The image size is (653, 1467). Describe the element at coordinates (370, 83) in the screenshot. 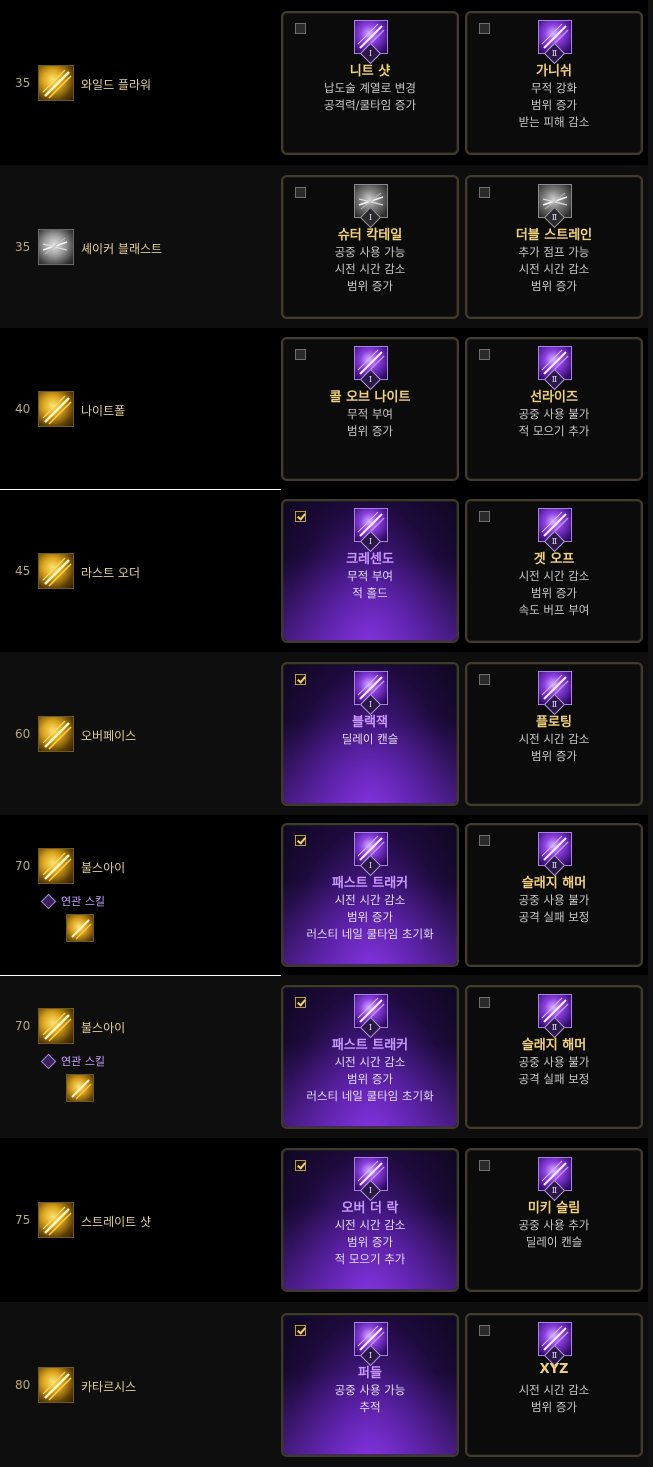

I see `tripod-card-1: Ⅰ 니트 샷 납도술 계열로 변경 공격력/쿨타임 증가` at that location.